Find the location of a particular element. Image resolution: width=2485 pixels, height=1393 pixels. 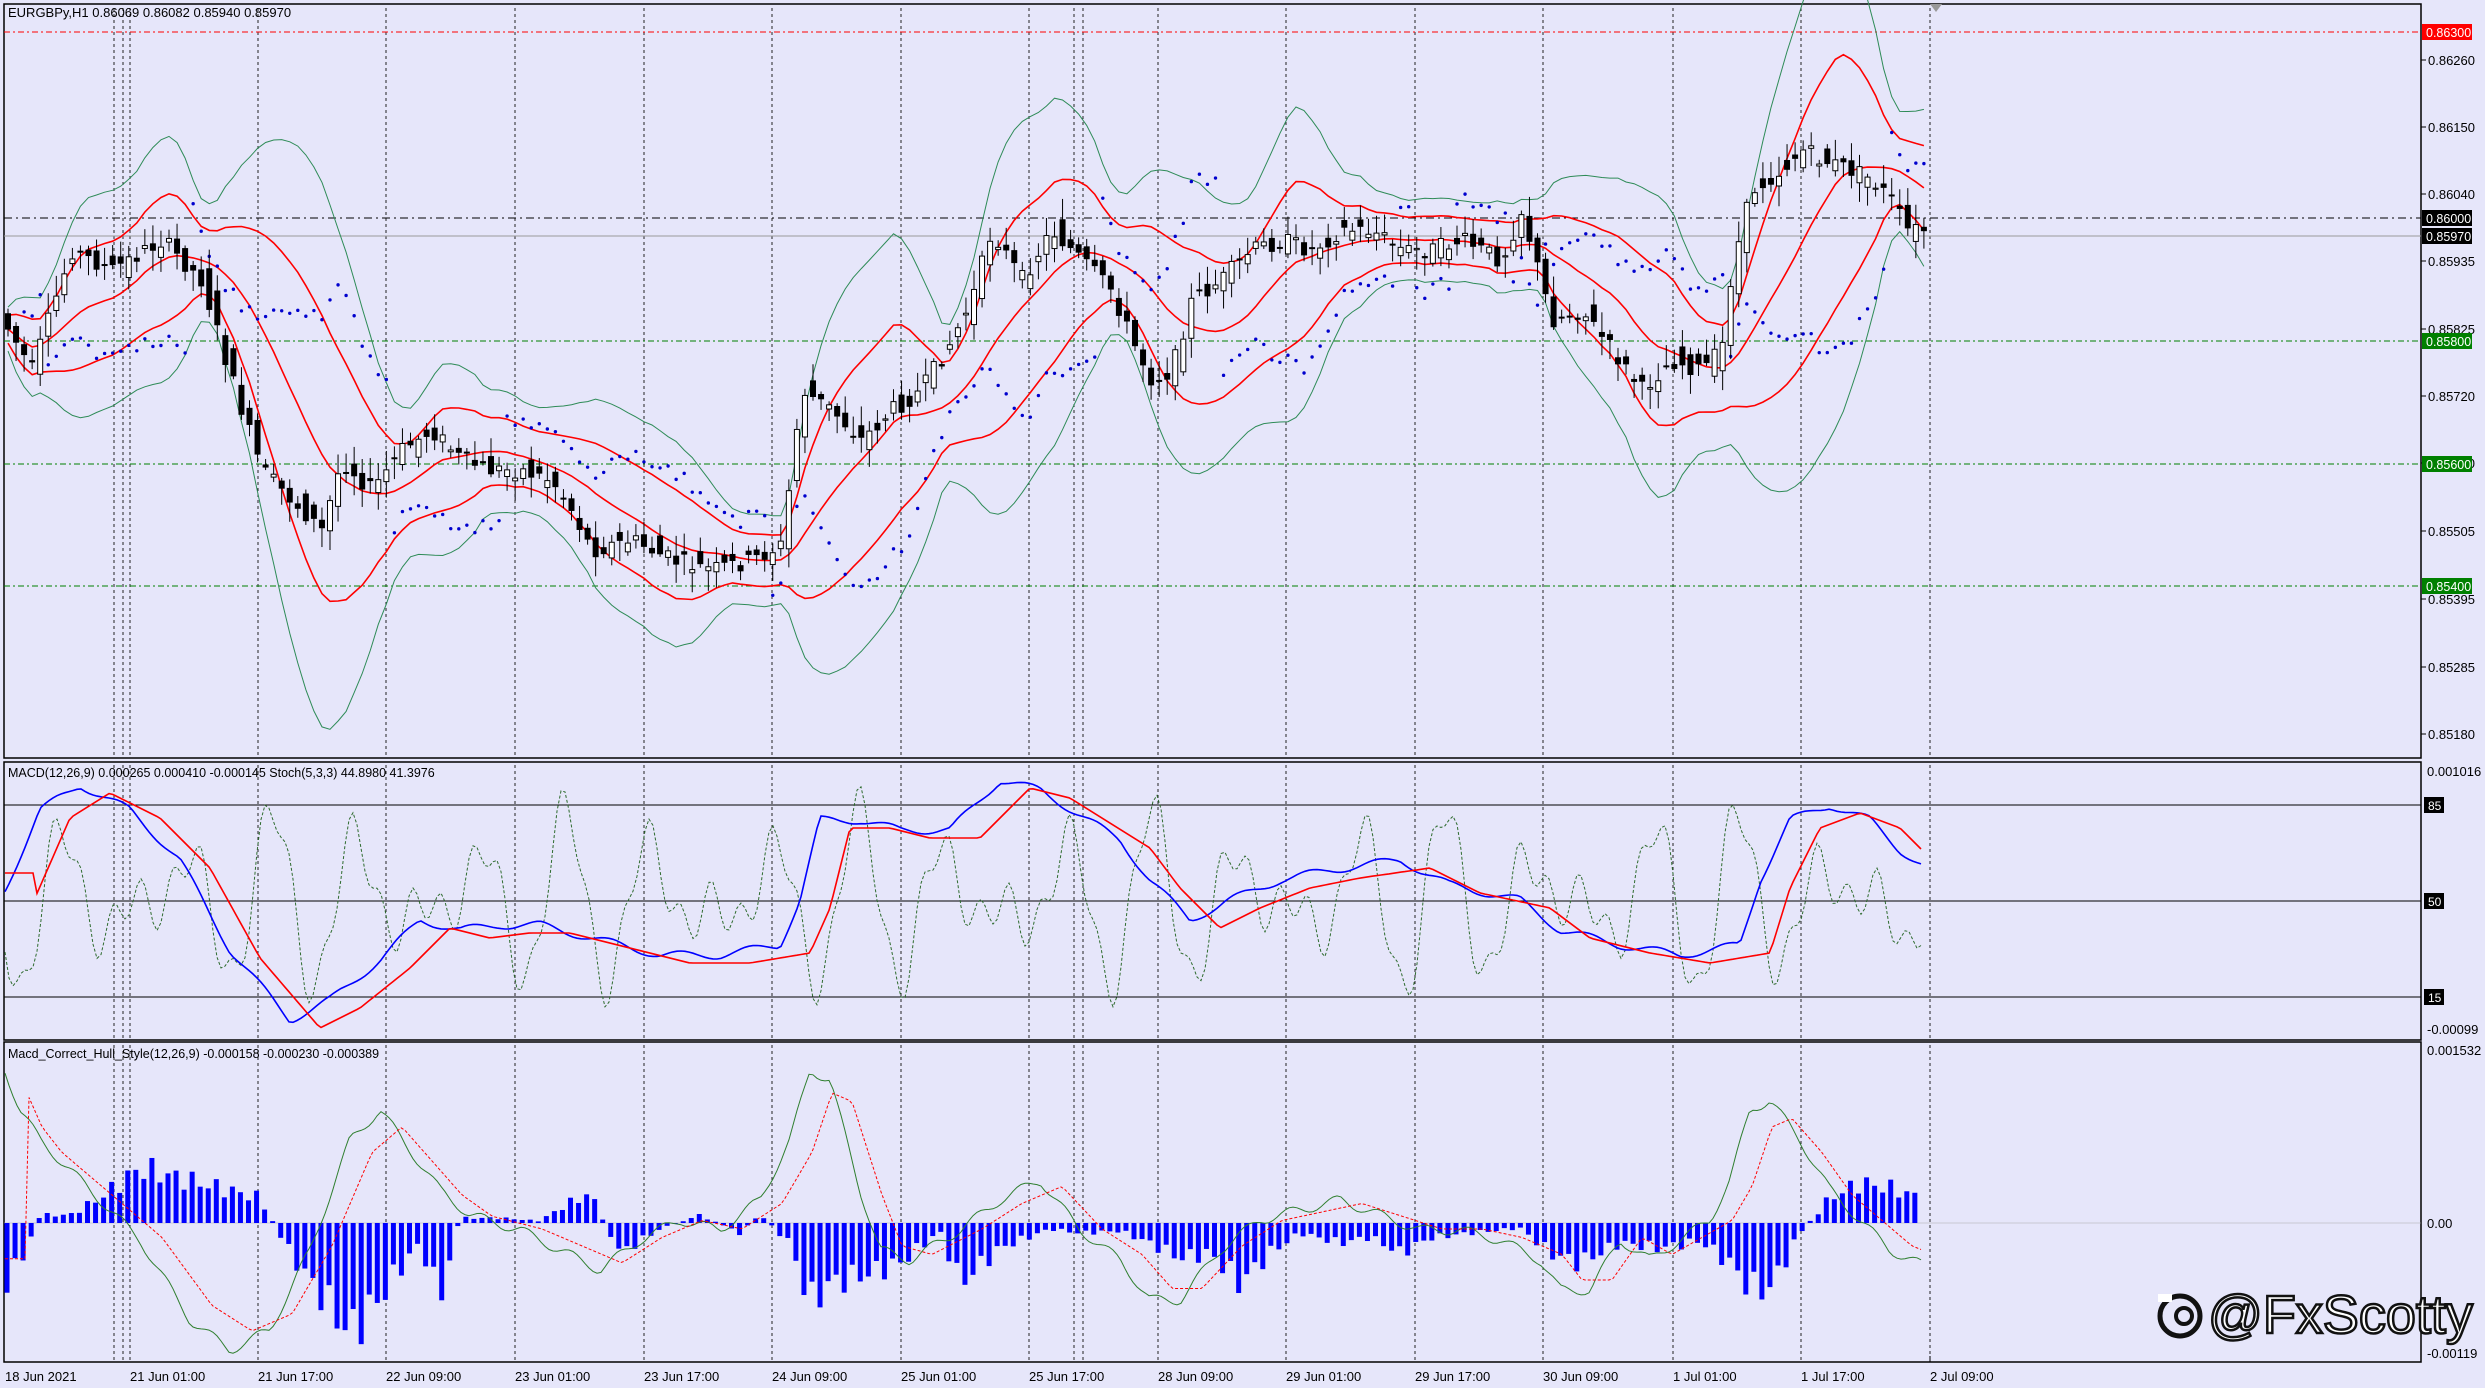

level-tag-text: 0.85600 is located at coordinates (2448, 465).